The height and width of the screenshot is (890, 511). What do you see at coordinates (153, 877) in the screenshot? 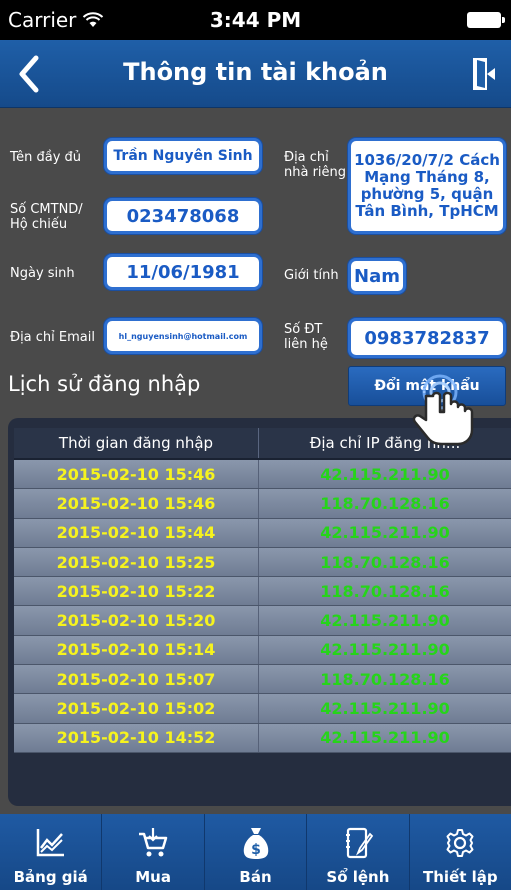
I see `tab-label: Mua` at bounding box center [153, 877].